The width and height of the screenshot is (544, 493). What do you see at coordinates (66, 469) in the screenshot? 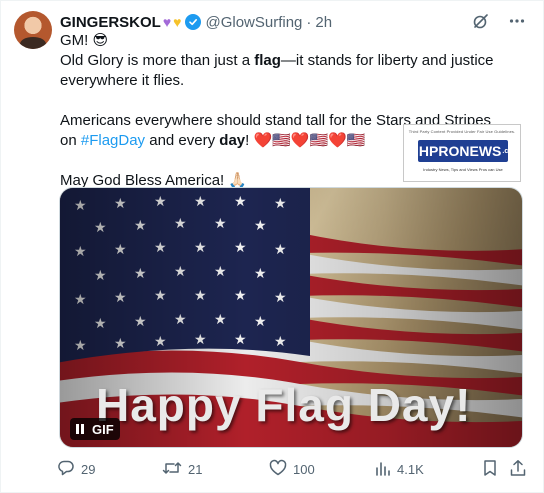
I see `reply-icon` at bounding box center [66, 469].